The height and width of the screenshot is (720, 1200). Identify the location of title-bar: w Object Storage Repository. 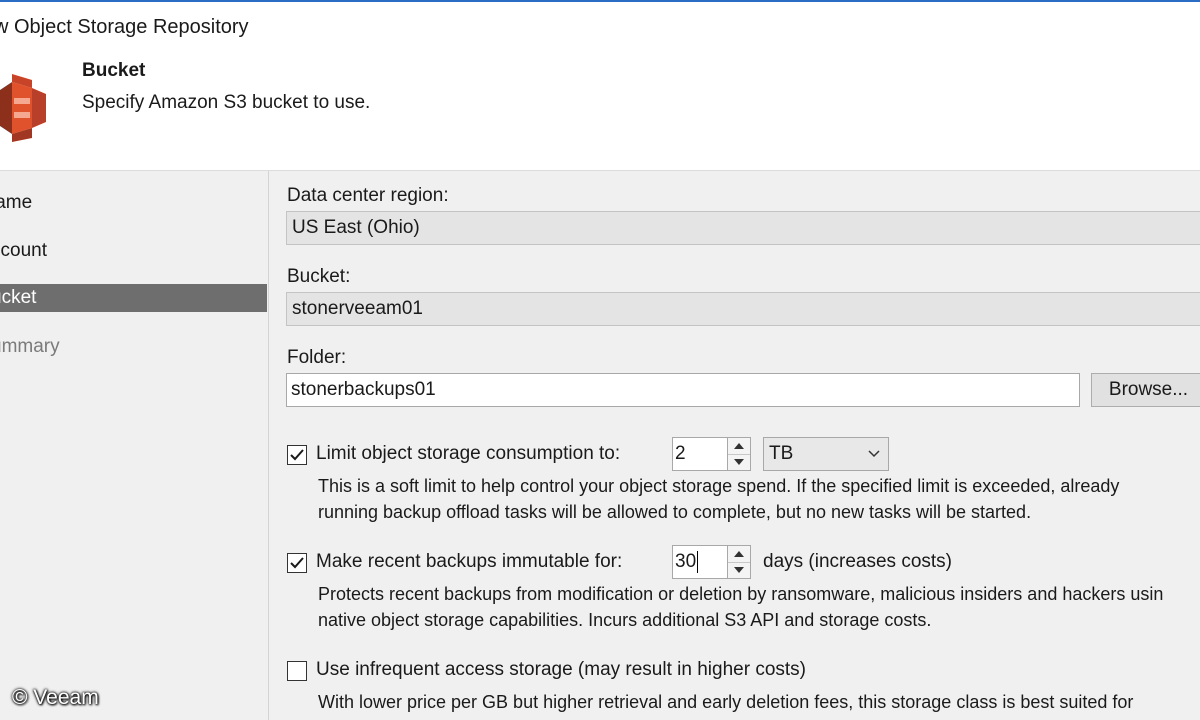
(600, 26).